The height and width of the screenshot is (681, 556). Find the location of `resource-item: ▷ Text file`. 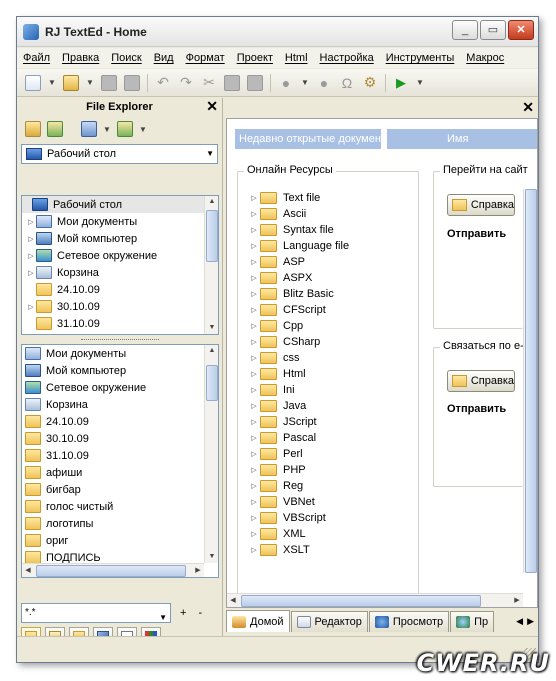

resource-item: ▷ Text file is located at coordinates (298, 198).